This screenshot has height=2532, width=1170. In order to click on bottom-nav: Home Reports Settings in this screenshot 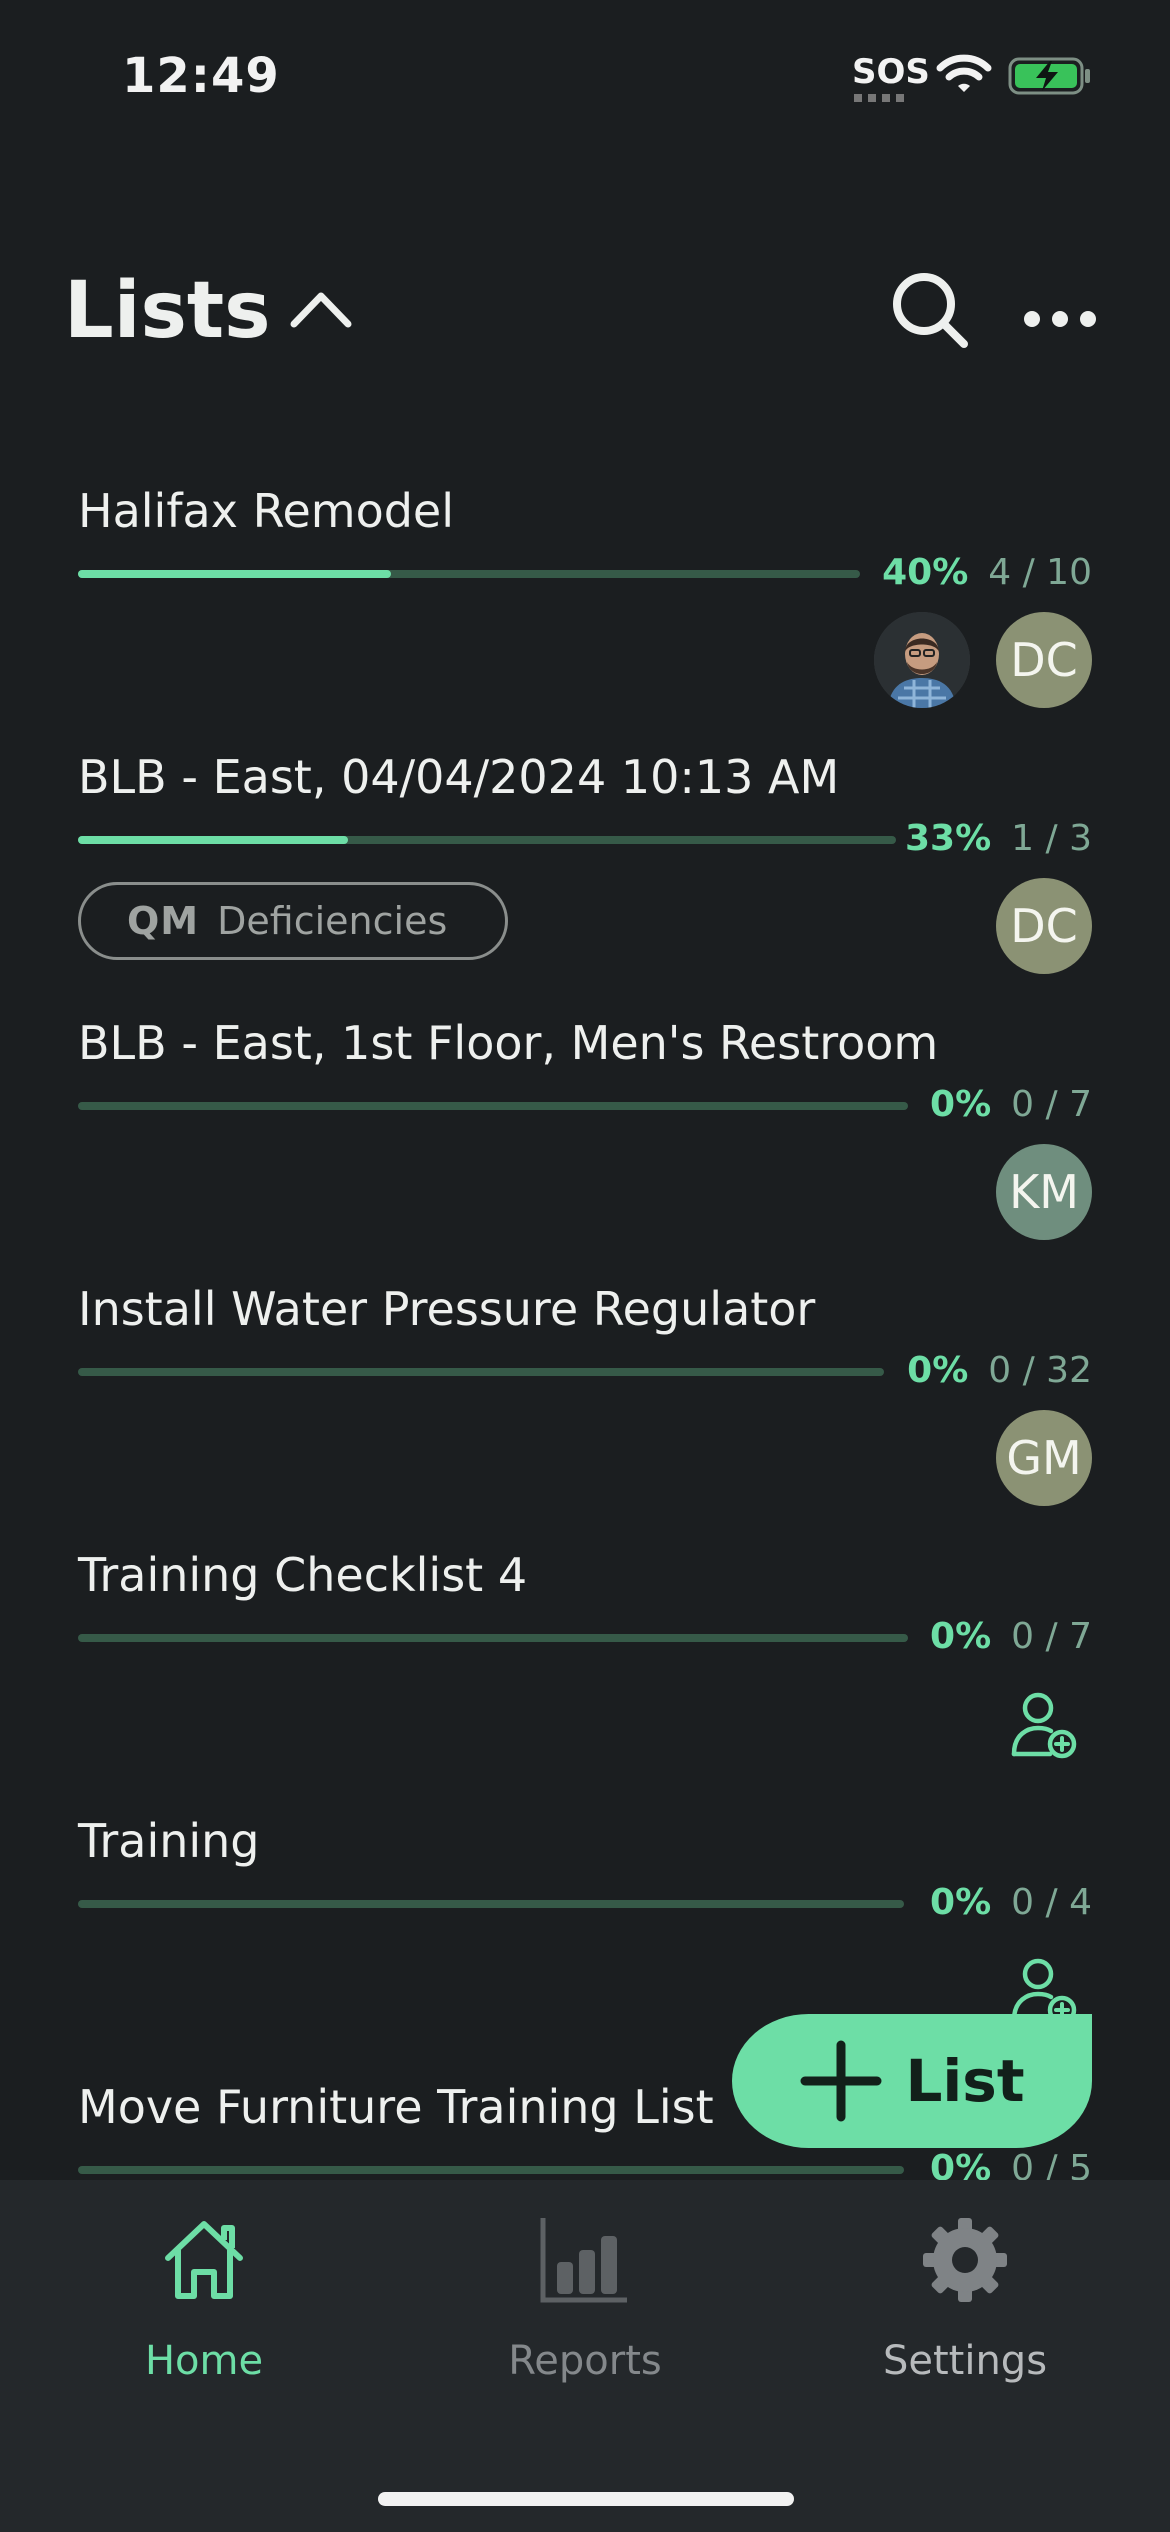, I will do `click(585, 2356)`.